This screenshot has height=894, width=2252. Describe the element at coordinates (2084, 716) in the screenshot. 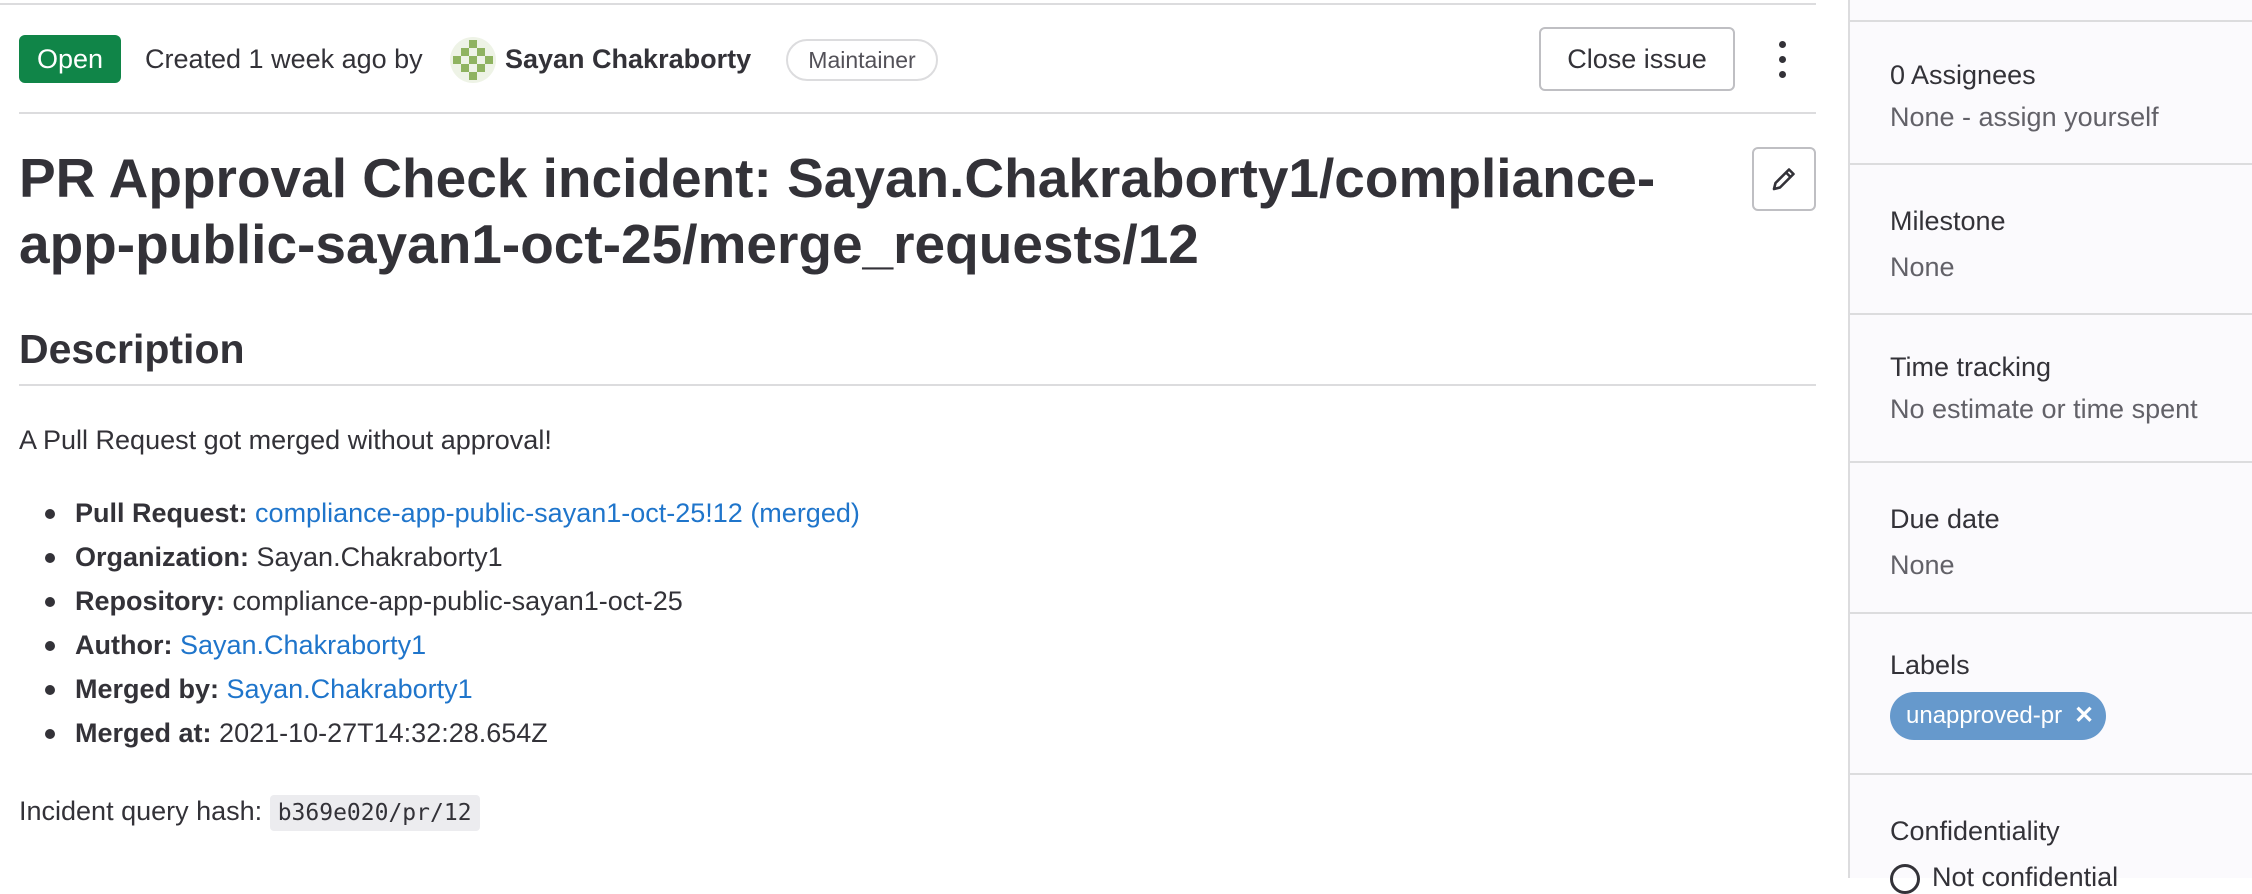

I see `close-icon: ✕` at that location.